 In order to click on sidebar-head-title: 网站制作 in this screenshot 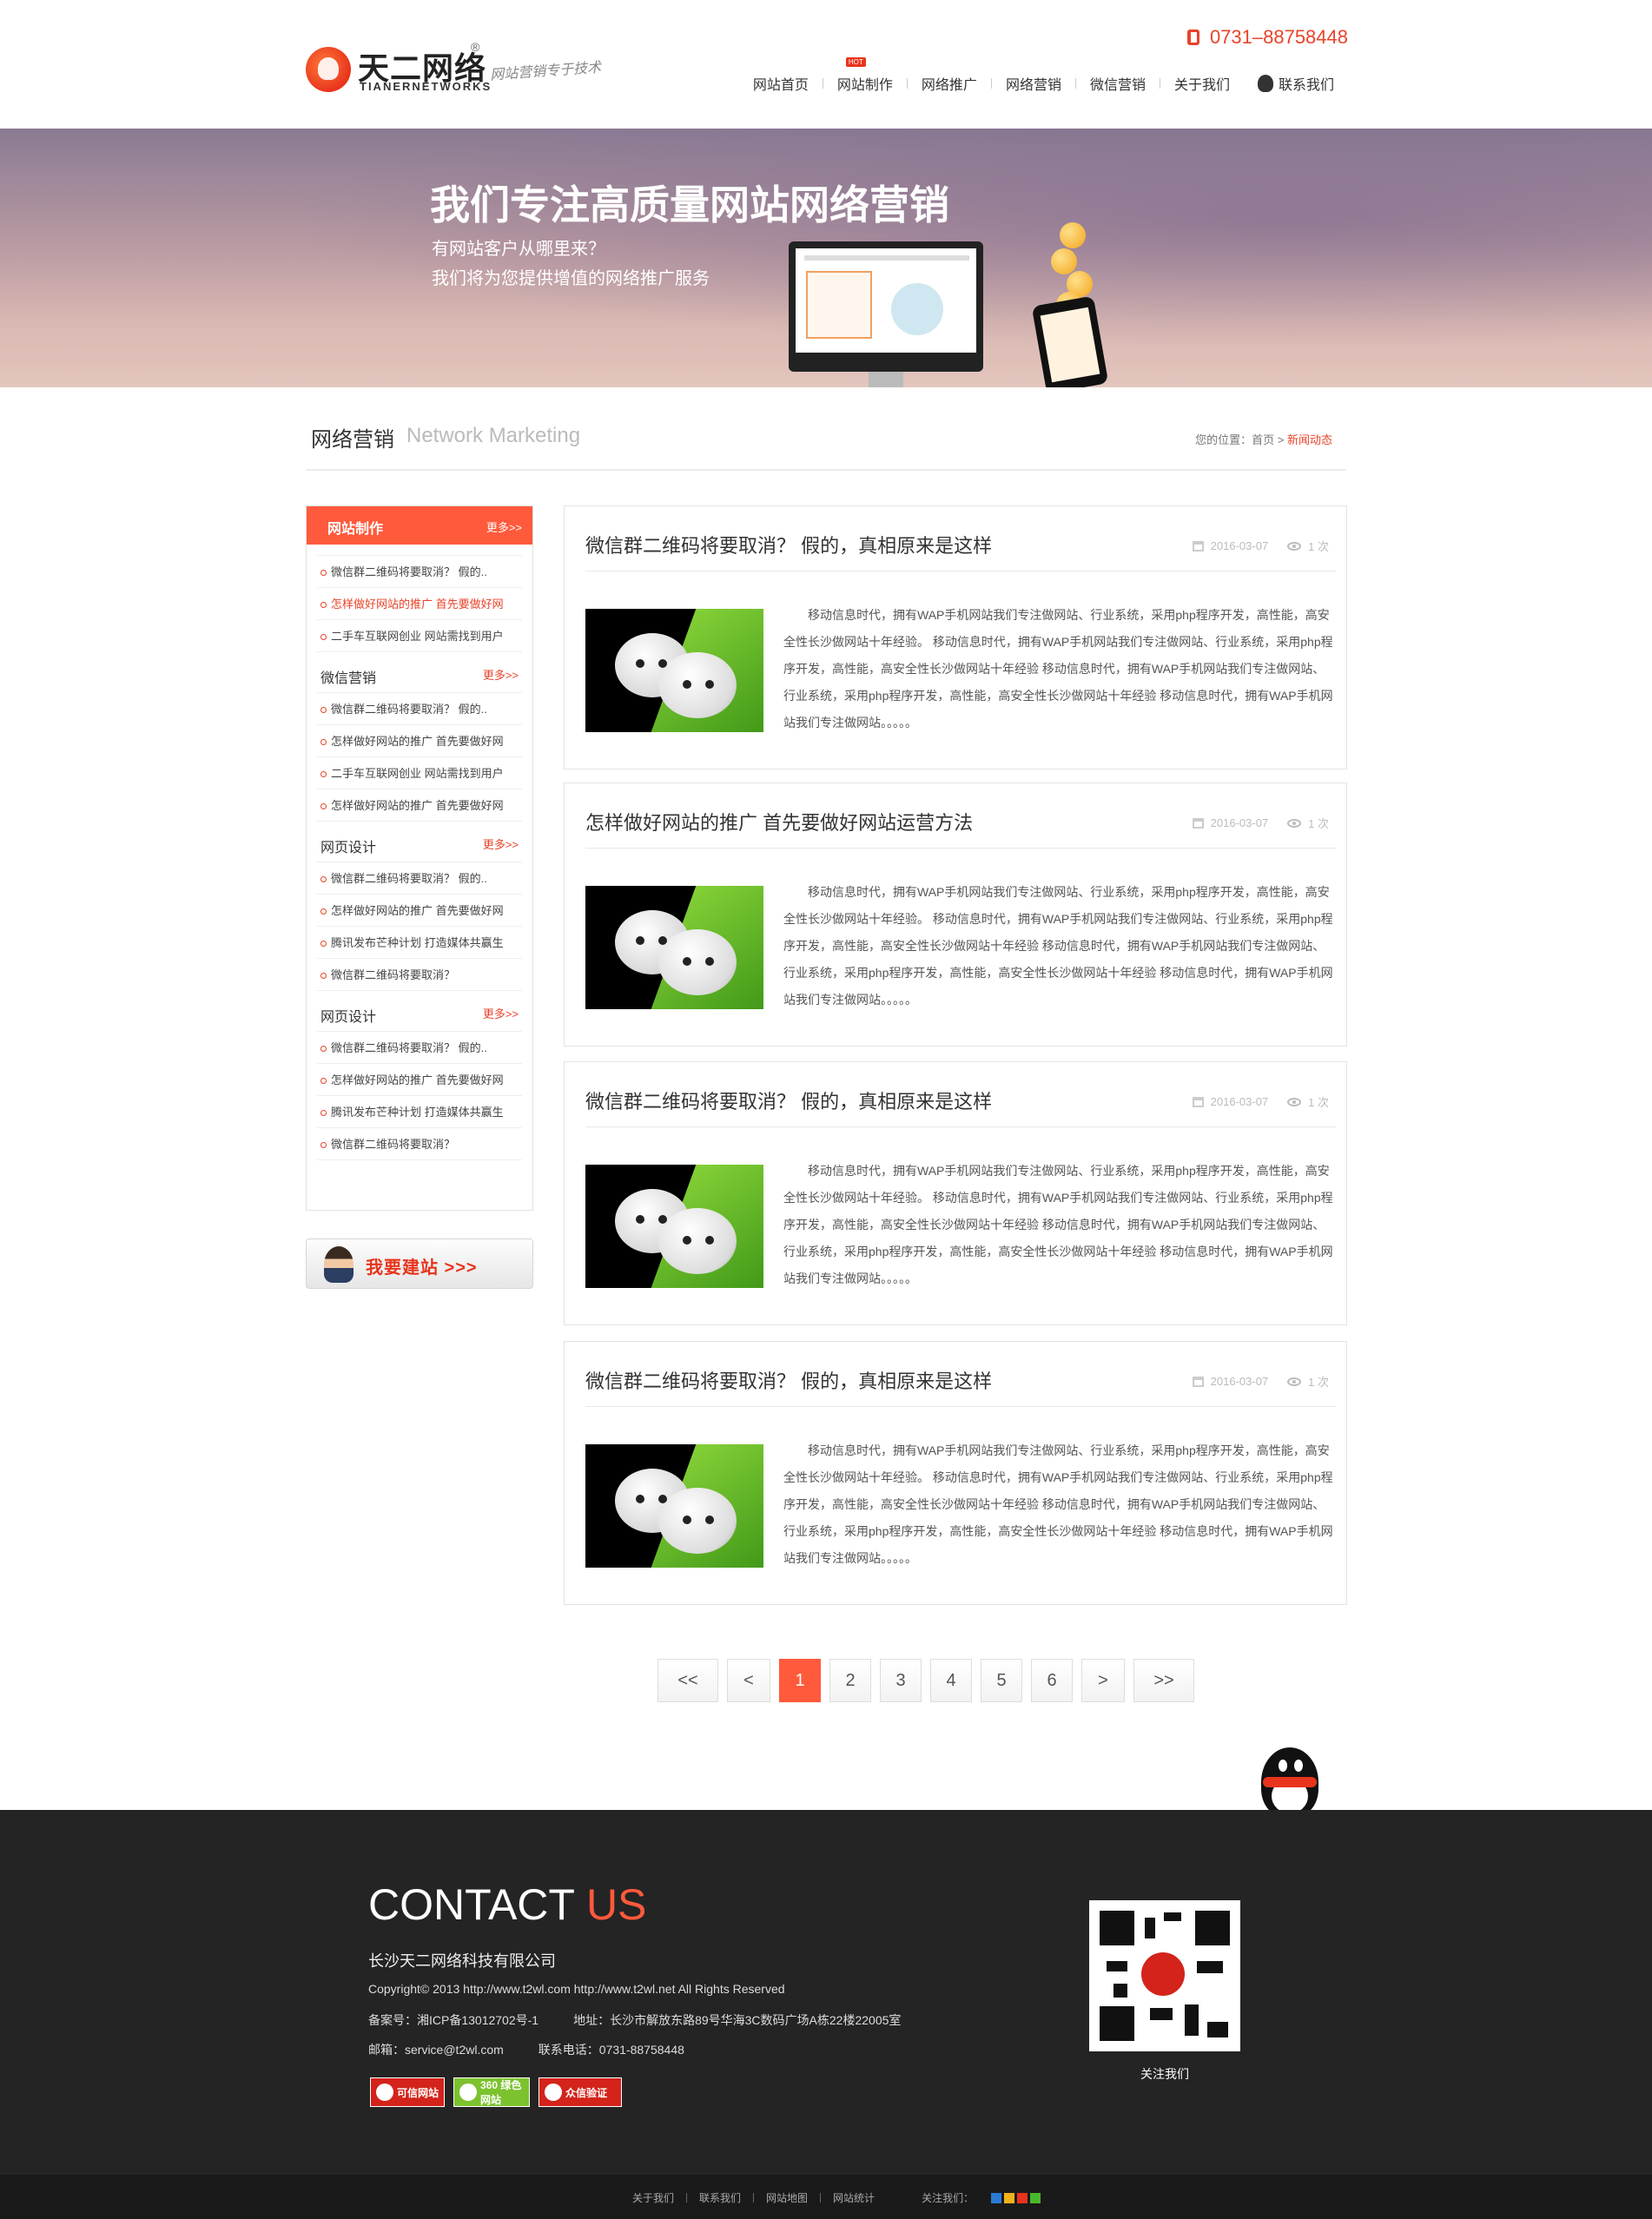, I will do `click(355, 527)`.